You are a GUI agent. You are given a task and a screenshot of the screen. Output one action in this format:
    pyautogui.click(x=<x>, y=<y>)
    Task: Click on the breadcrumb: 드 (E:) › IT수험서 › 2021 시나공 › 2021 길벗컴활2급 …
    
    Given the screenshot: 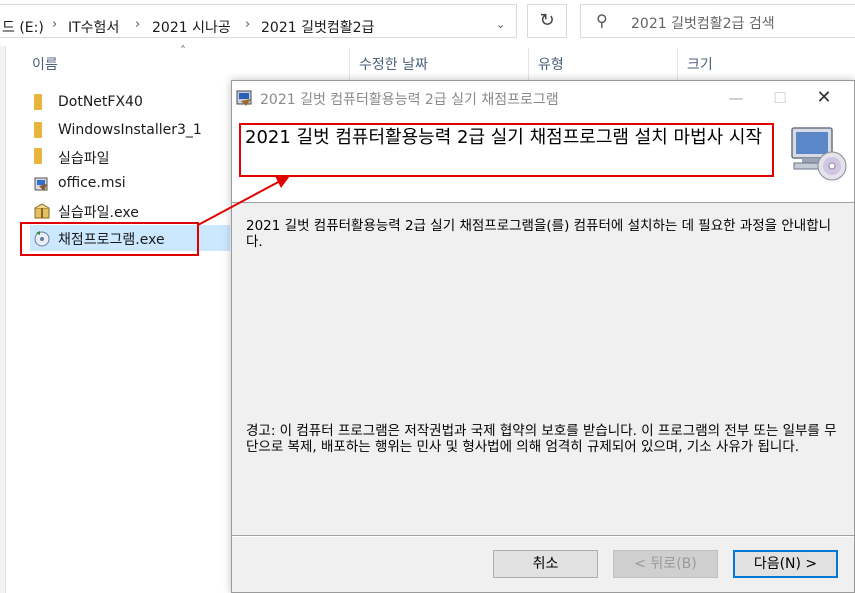 What is the action you would take?
    pyautogui.click(x=258, y=21)
    